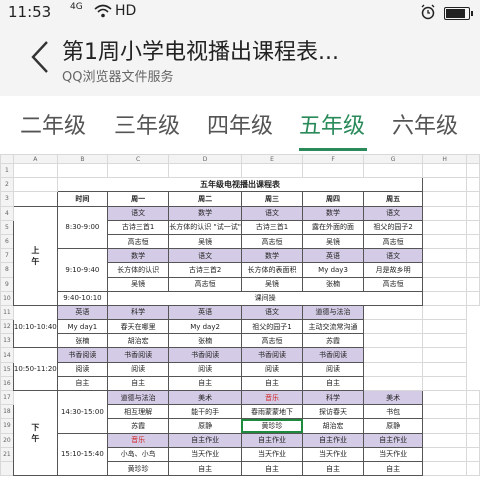  What do you see at coordinates (53, 124) in the screenshot?
I see `tab-grade-2: 二年级` at bounding box center [53, 124].